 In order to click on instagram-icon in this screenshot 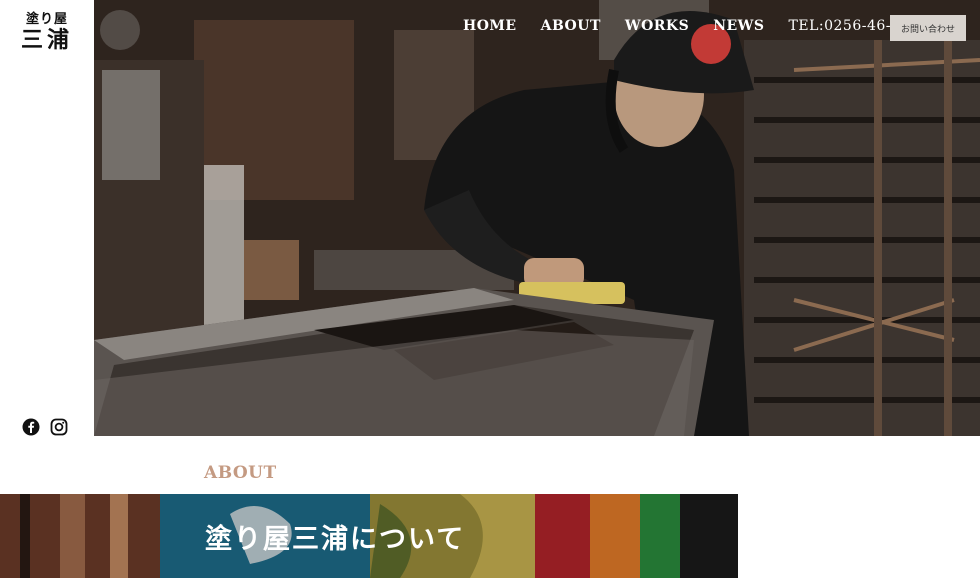, I will do `click(59, 427)`.